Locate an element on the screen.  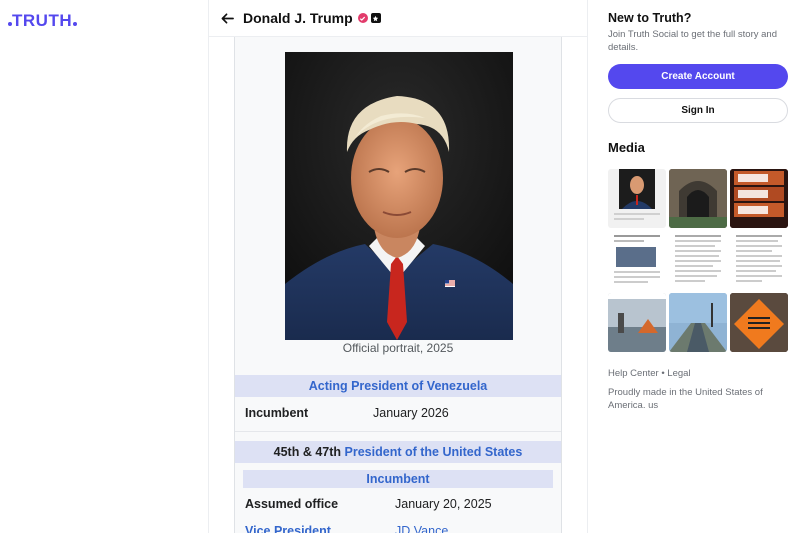
create-account-button: Create Account is located at coordinates (698, 76).